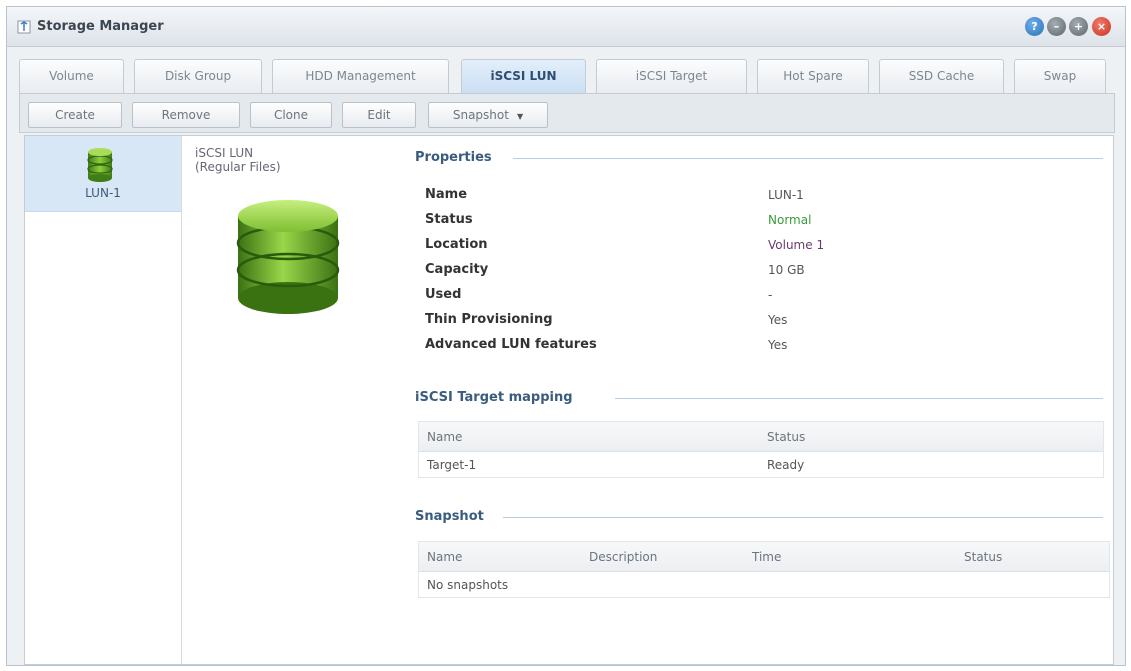 The height and width of the screenshot is (671, 1131). What do you see at coordinates (24, 27) in the screenshot?
I see `storage-manager-app-icon` at bounding box center [24, 27].